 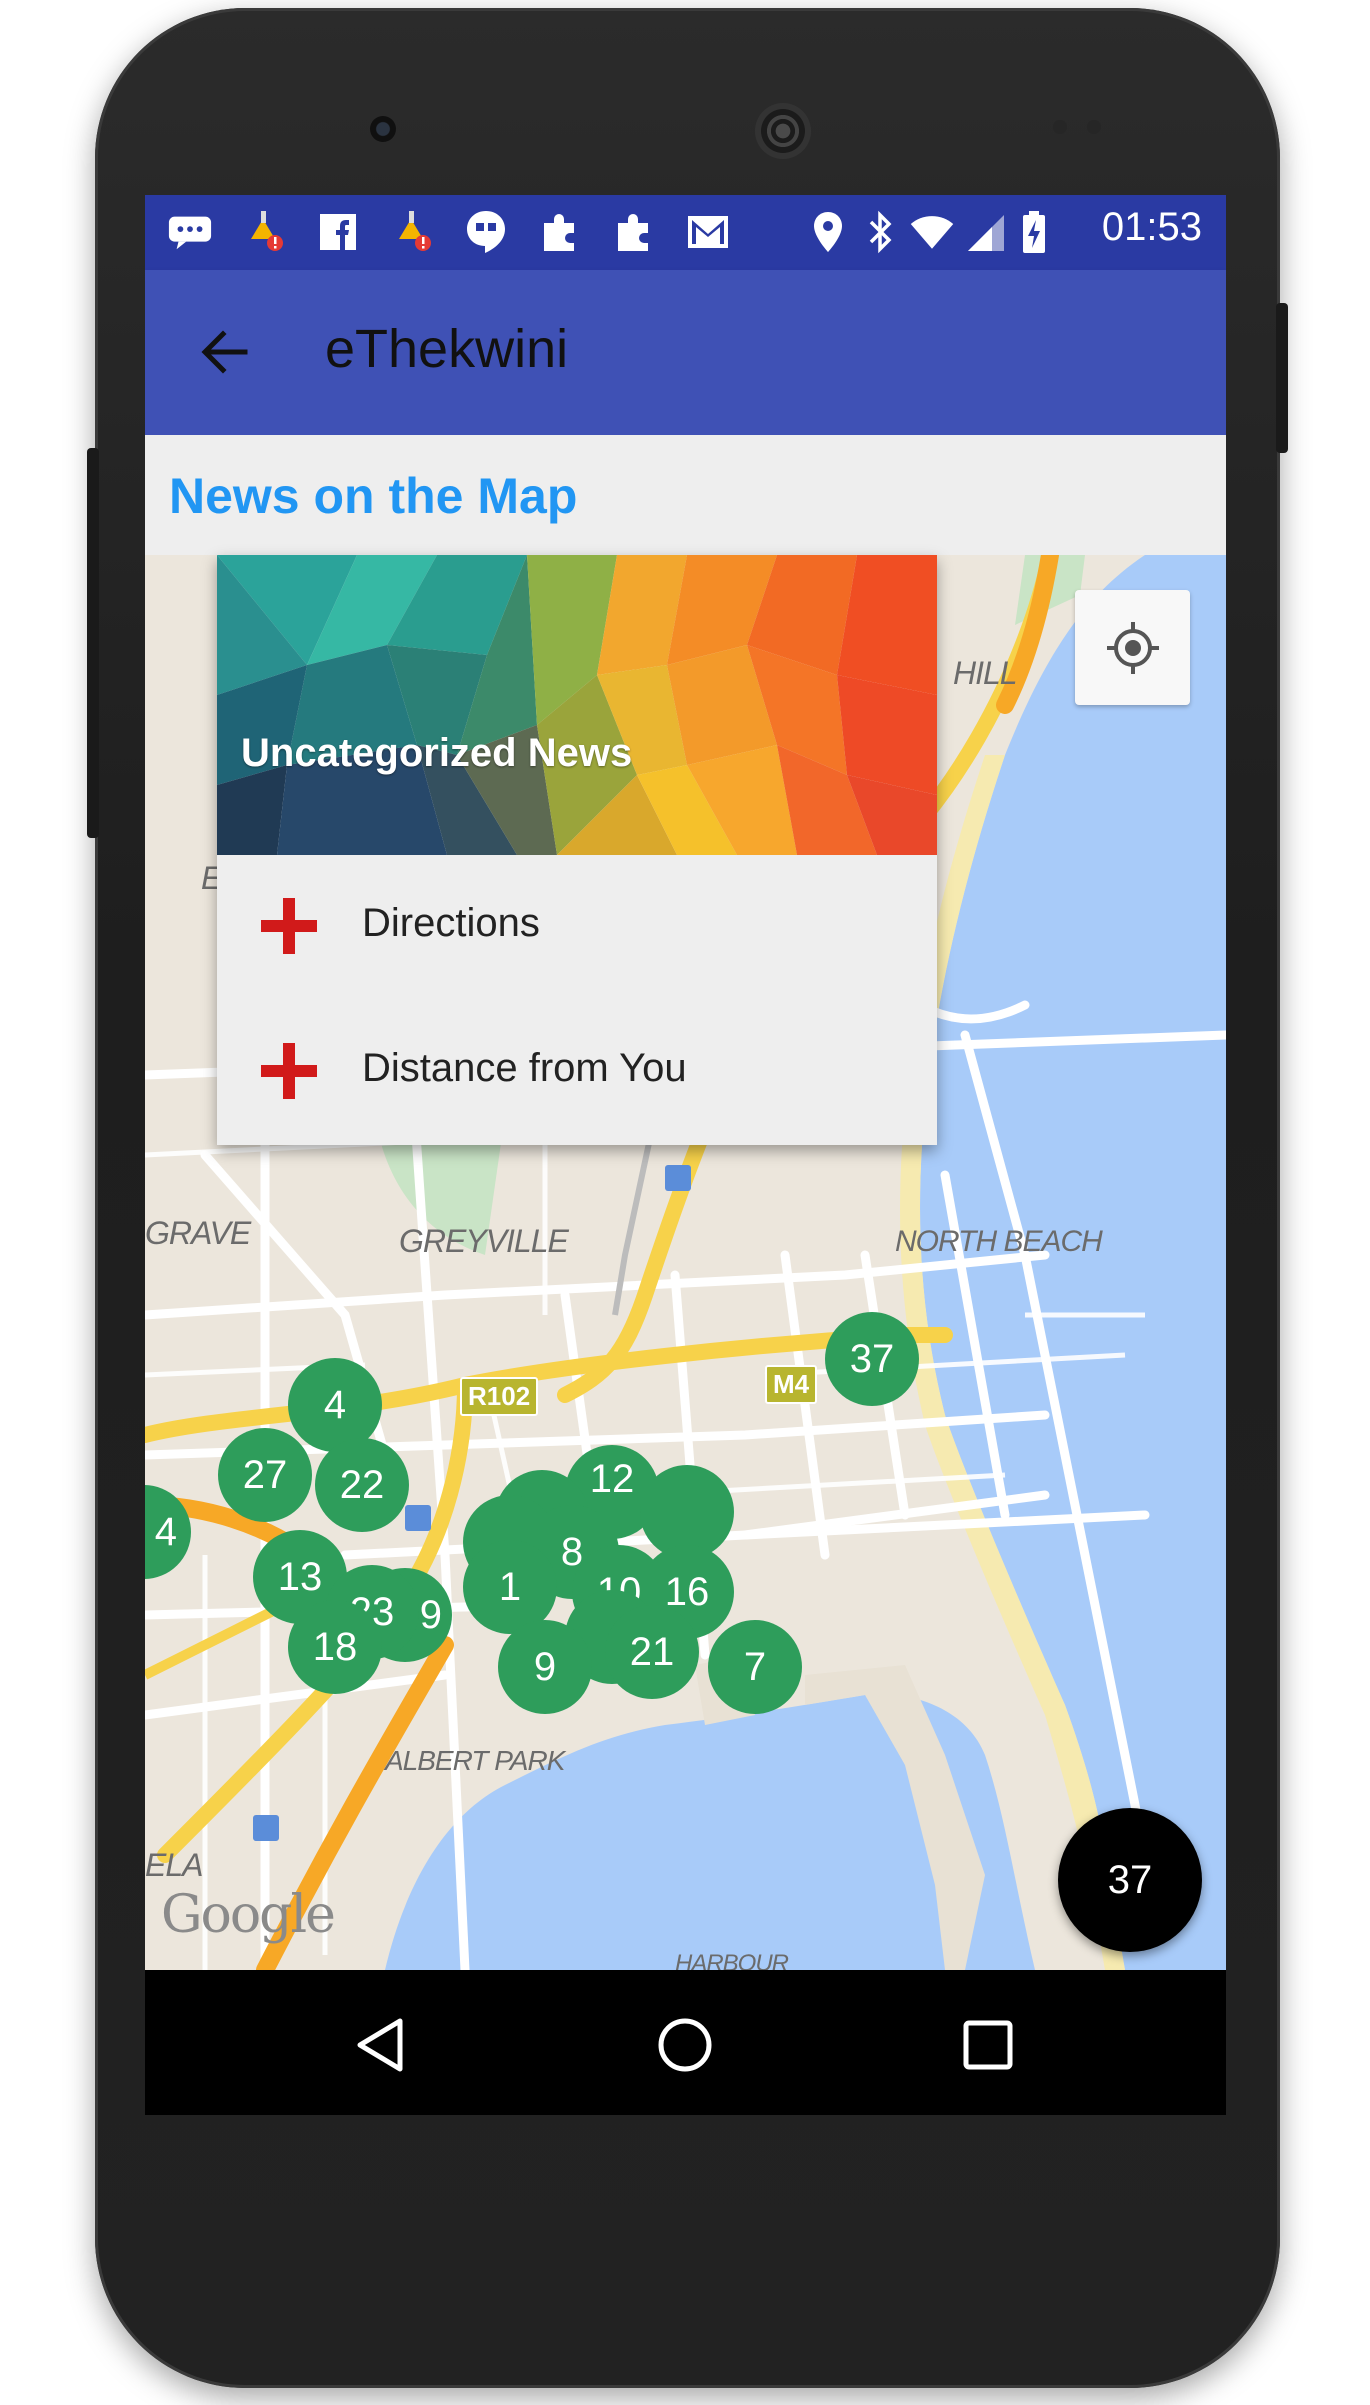 I want to click on map-cluster-marker: 27, so click(x=265, y=1475).